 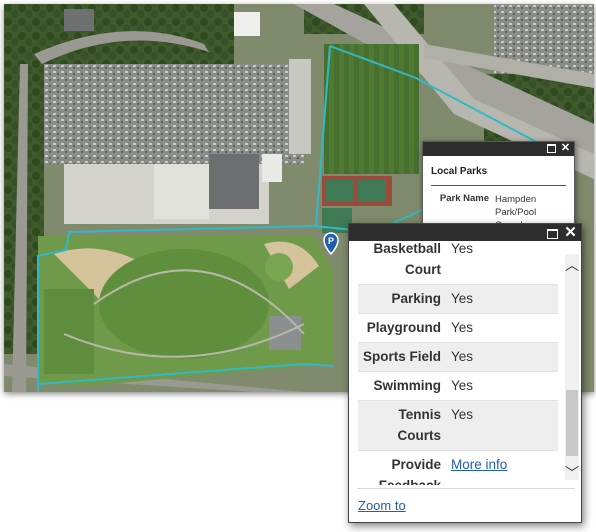 What do you see at coordinates (459, 171) in the screenshot?
I see `popup-heading: Local Parks` at bounding box center [459, 171].